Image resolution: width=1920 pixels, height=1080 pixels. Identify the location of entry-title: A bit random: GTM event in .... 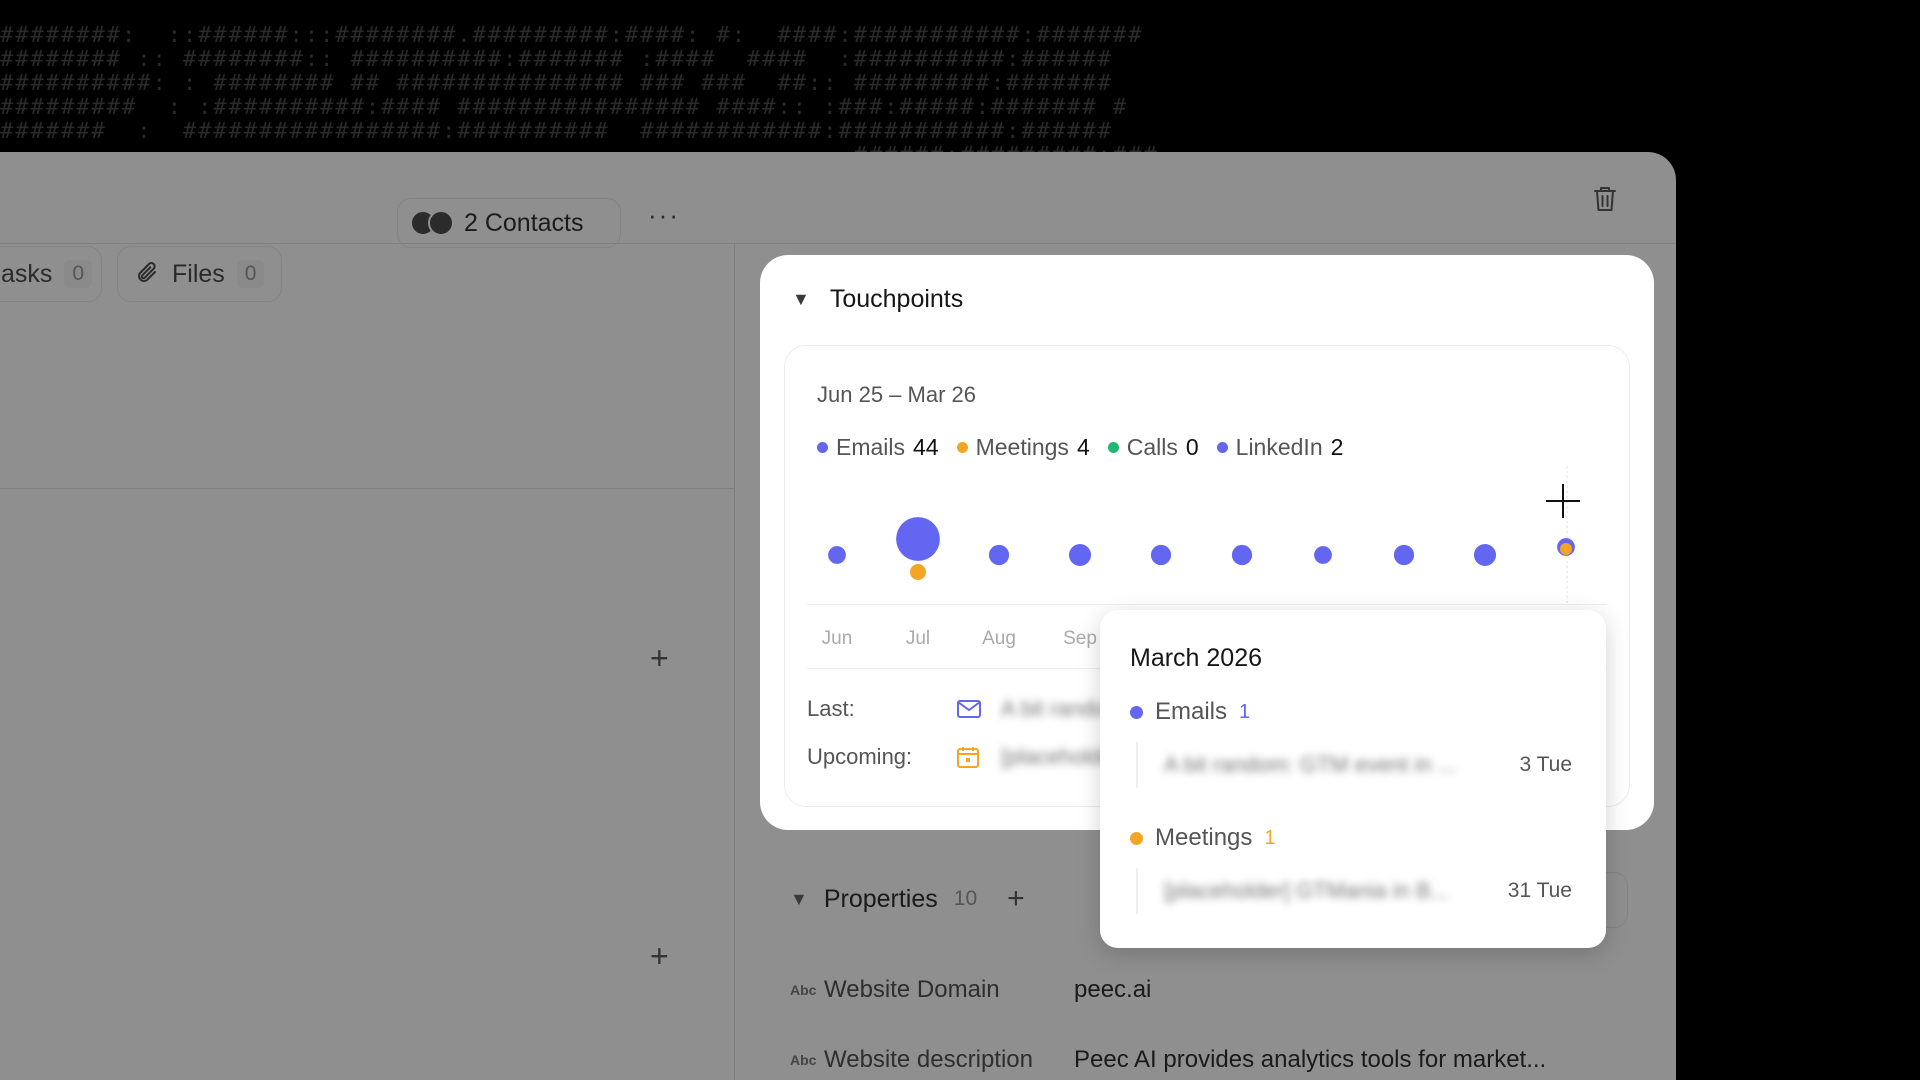
(1310, 764).